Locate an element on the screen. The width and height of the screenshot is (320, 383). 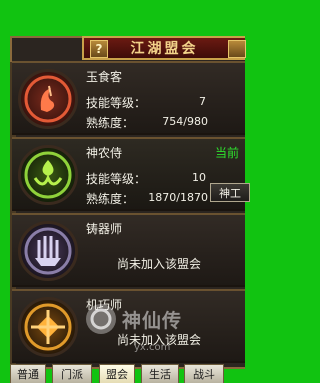
close-button is located at coordinates (237, 49).